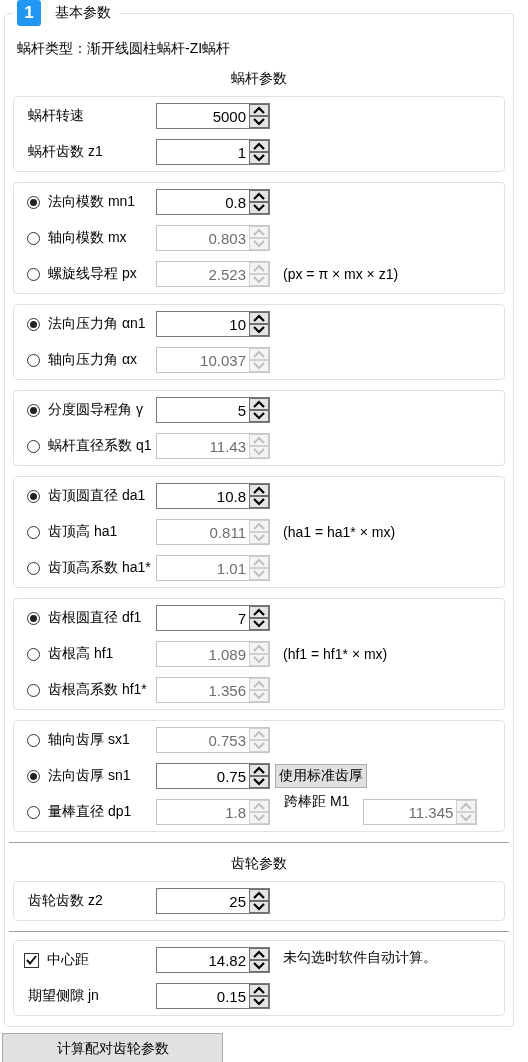  I want to click on field-label: 轴向齿厚 sx1, so click(89, 740).